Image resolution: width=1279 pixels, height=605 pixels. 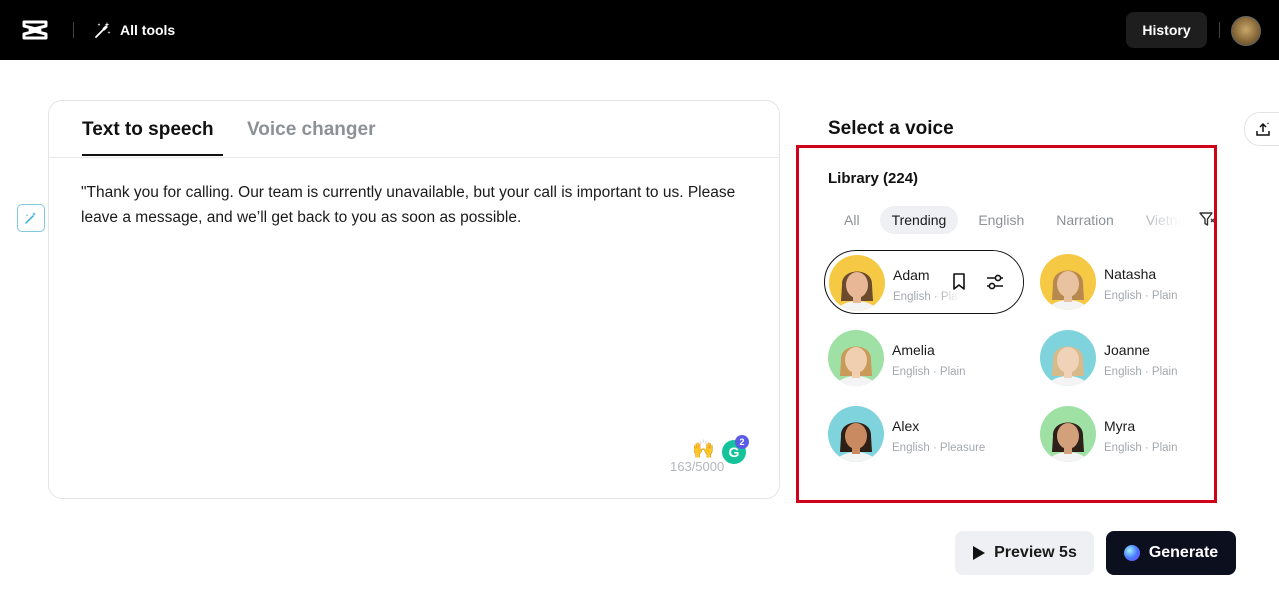 I want to click on top-bar: All tools History, so click(x=639, y=30).